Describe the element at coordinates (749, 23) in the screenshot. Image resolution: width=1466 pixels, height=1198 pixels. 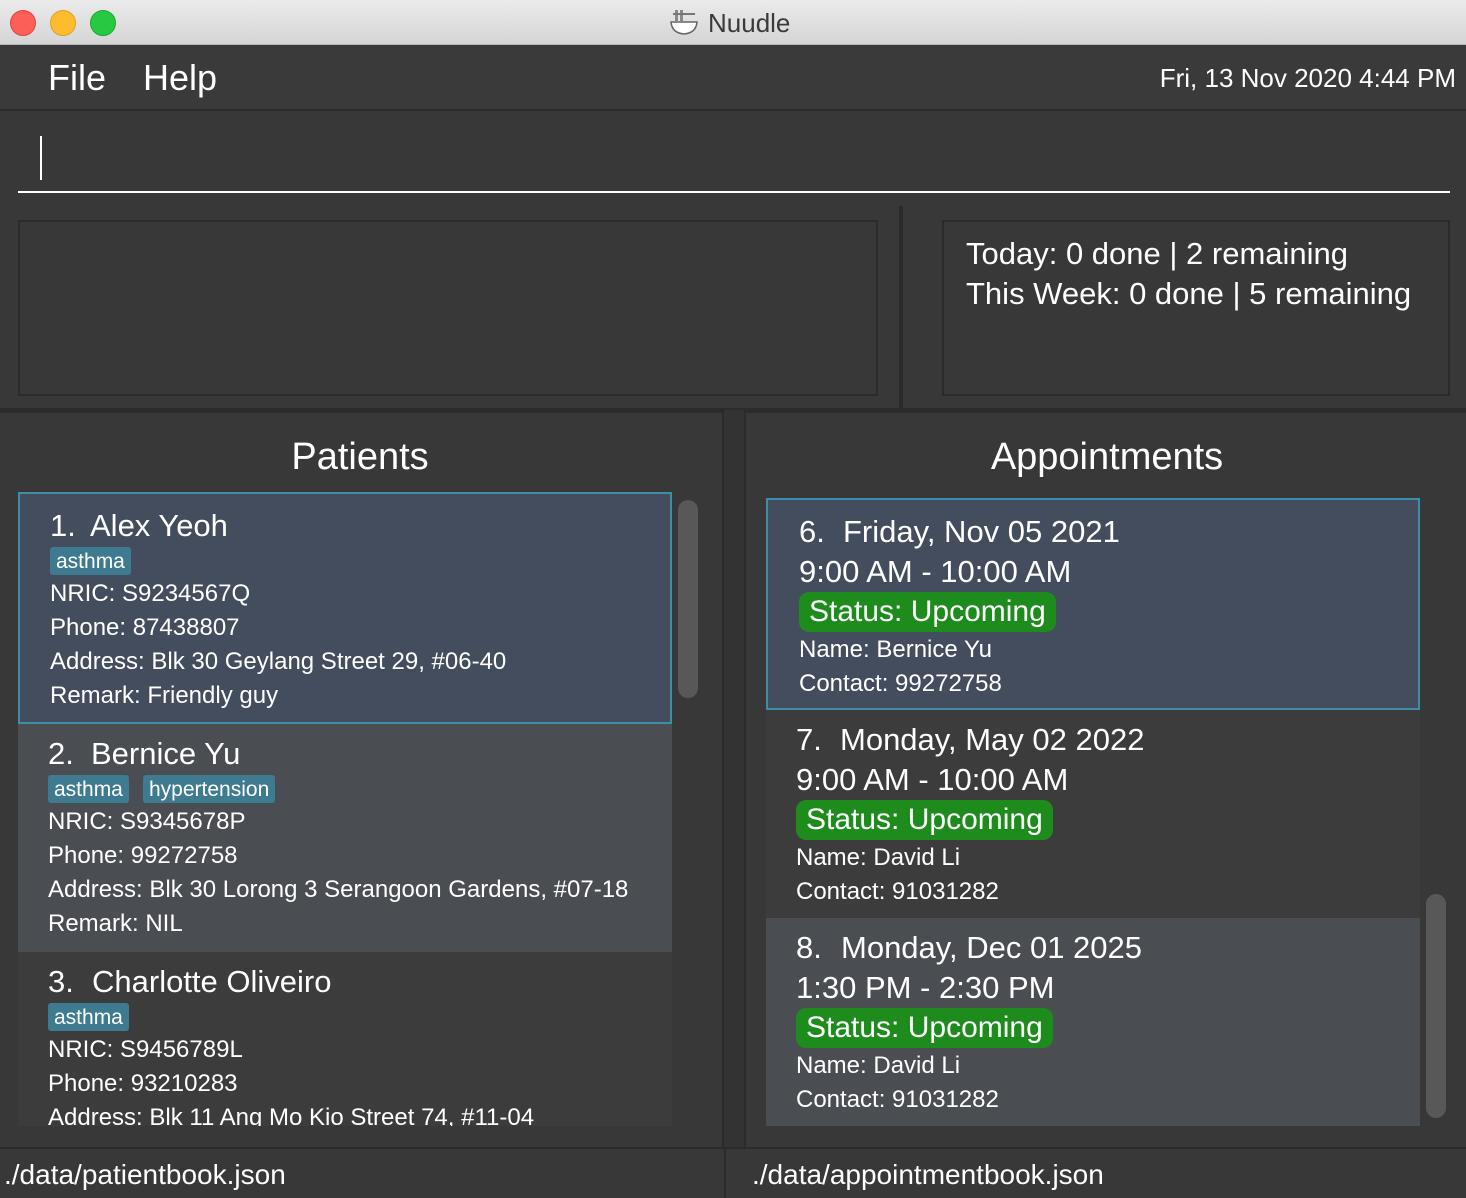
I see `window-title: Nuudle` at that location.